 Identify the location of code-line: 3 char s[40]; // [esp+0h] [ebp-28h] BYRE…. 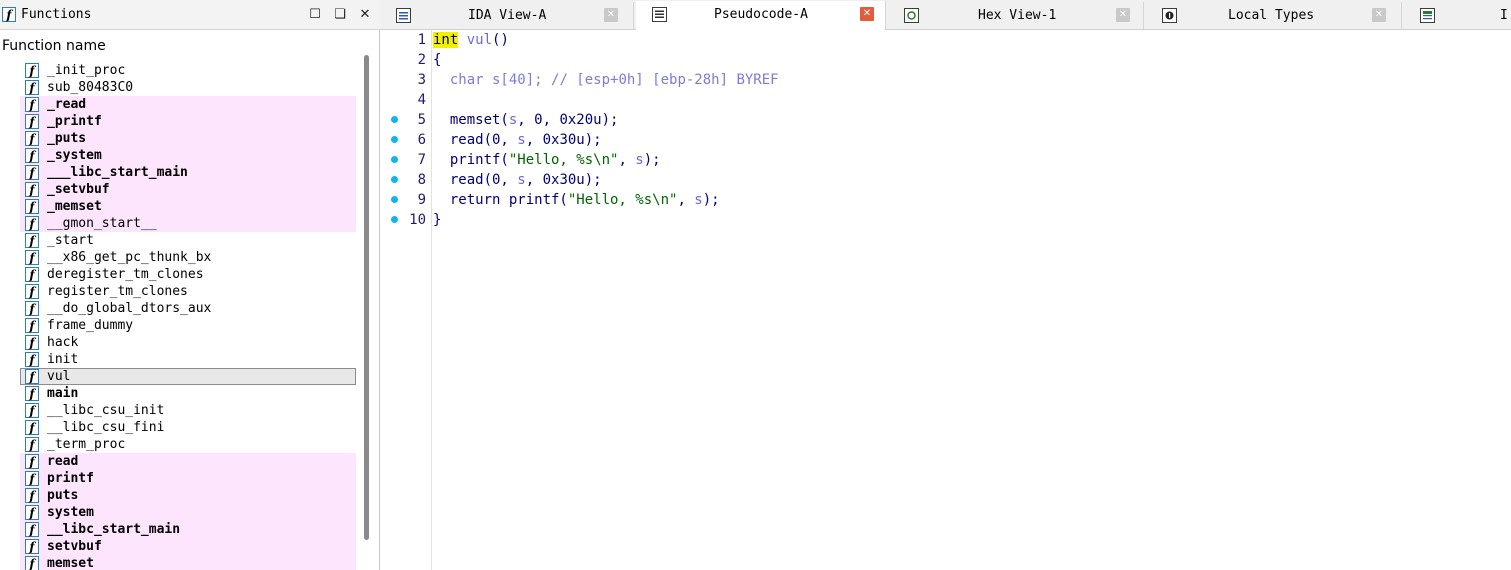
(947, 80).